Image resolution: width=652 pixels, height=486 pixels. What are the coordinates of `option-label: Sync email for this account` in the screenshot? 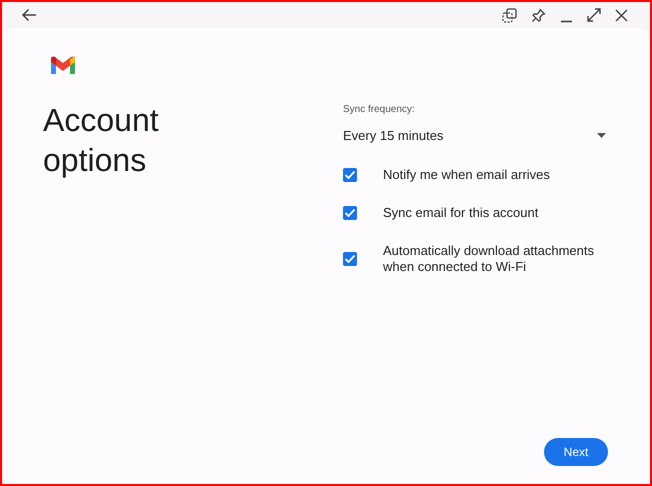 It's located at (461, 213).